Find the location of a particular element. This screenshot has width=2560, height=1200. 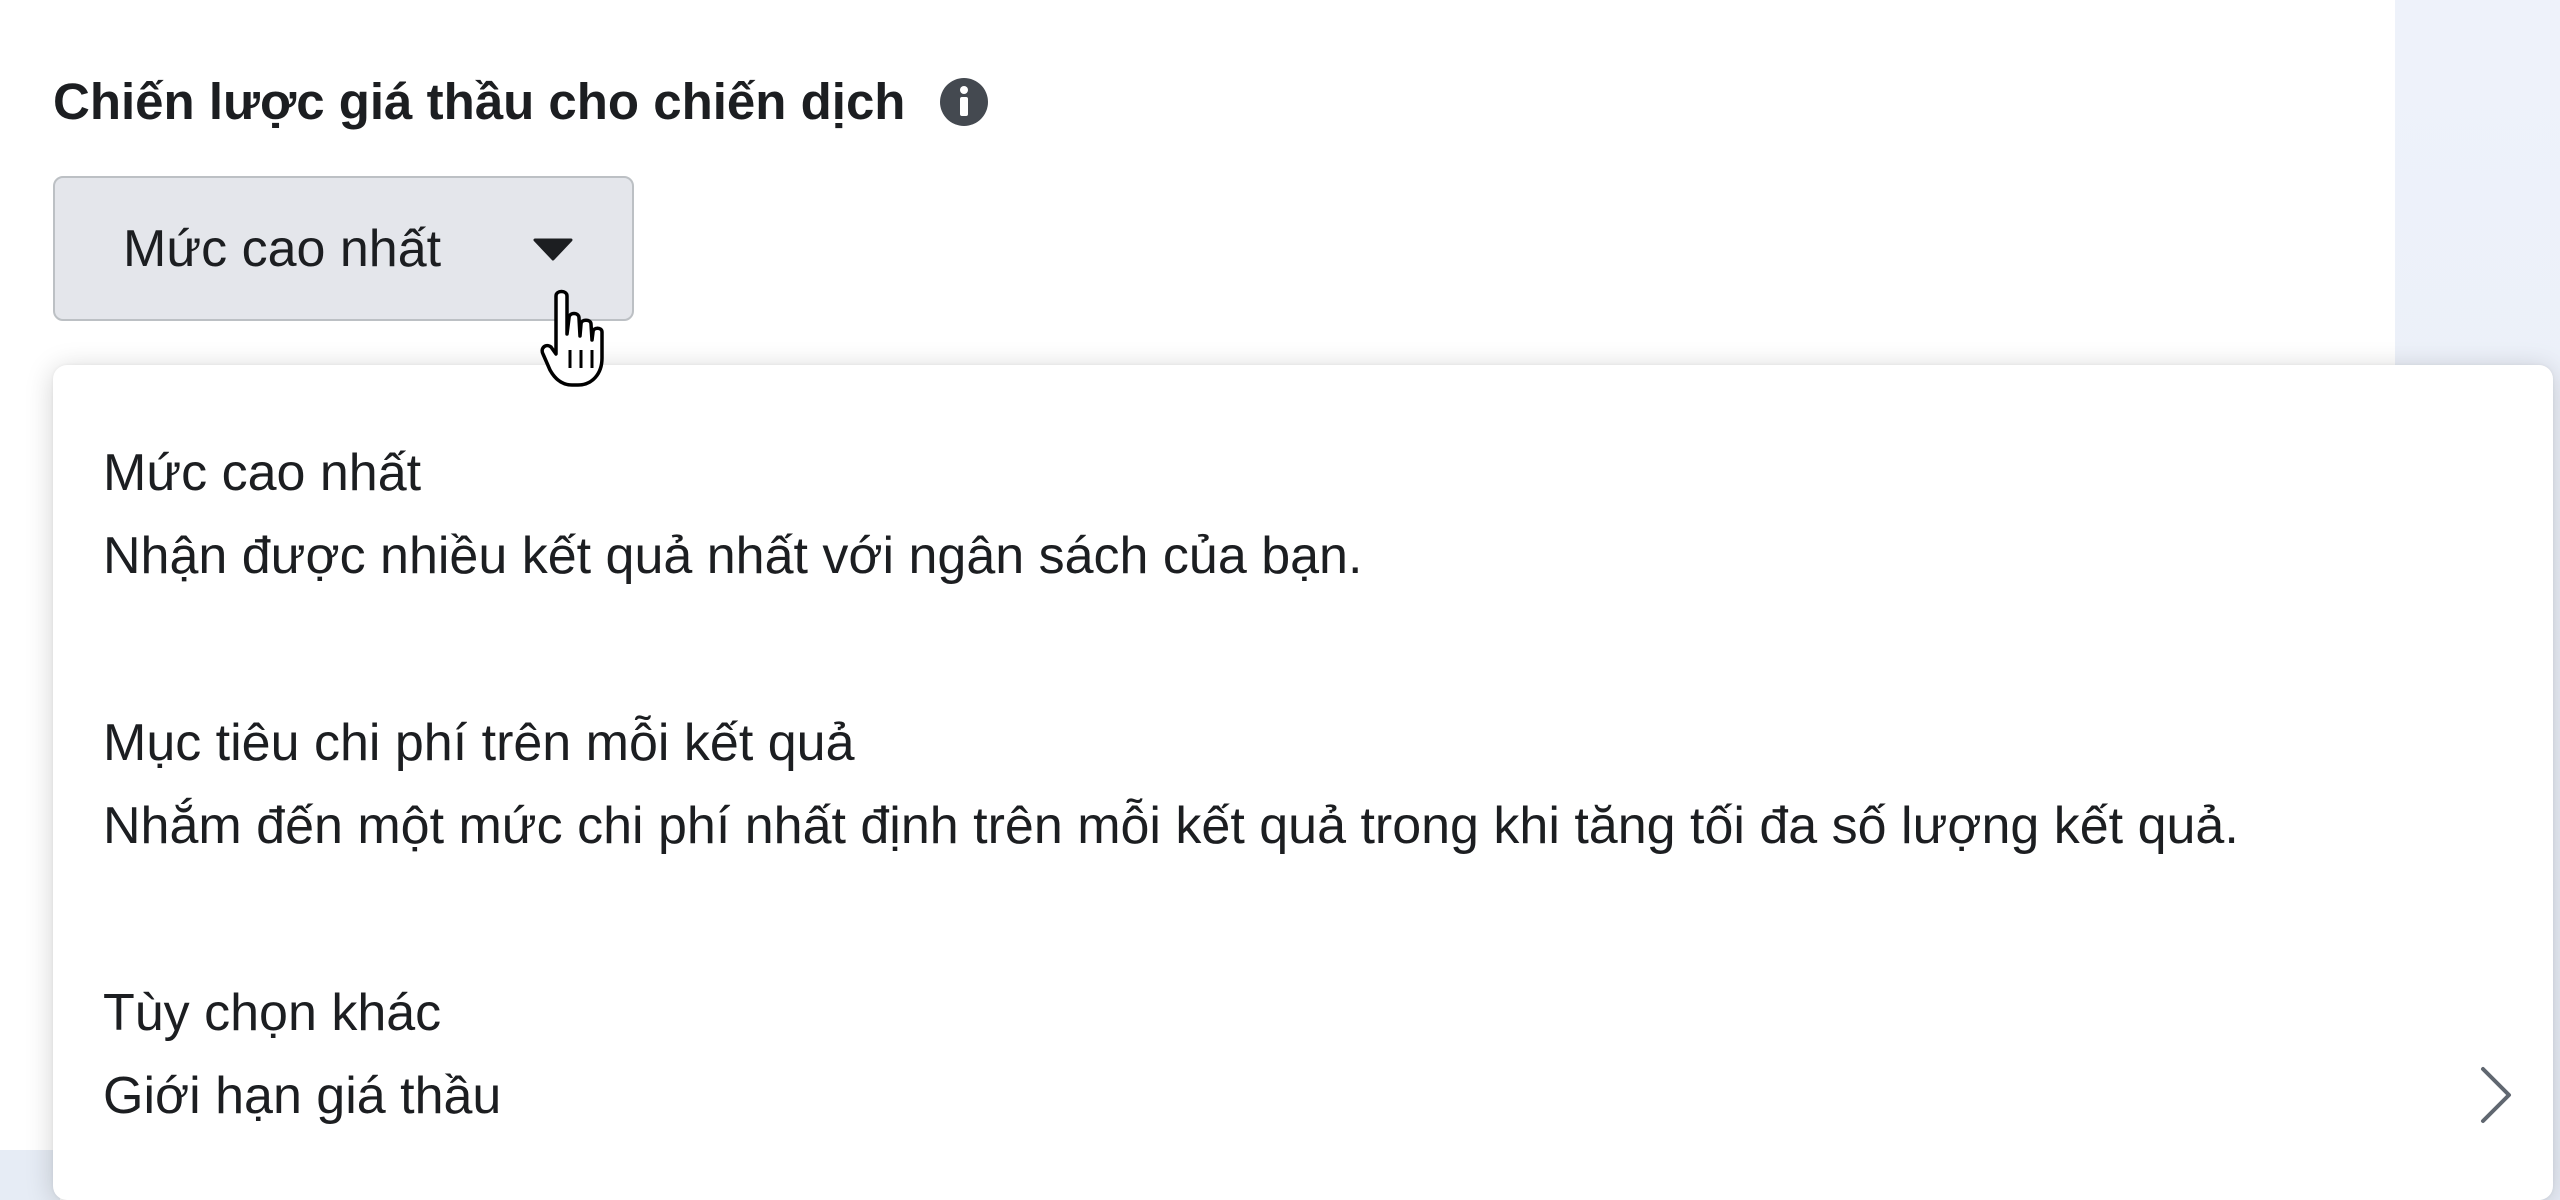

menu-item-title: Mức cao nhất is located at coordinates (262, 473).